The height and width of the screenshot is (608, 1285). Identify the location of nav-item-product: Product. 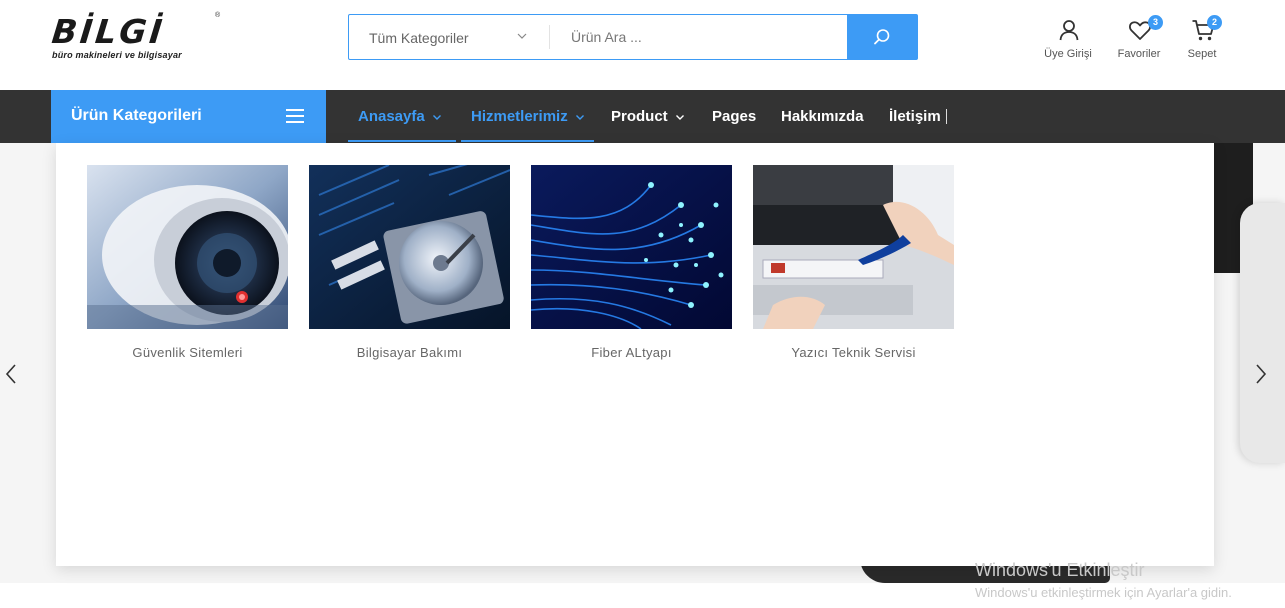
(648, 116).